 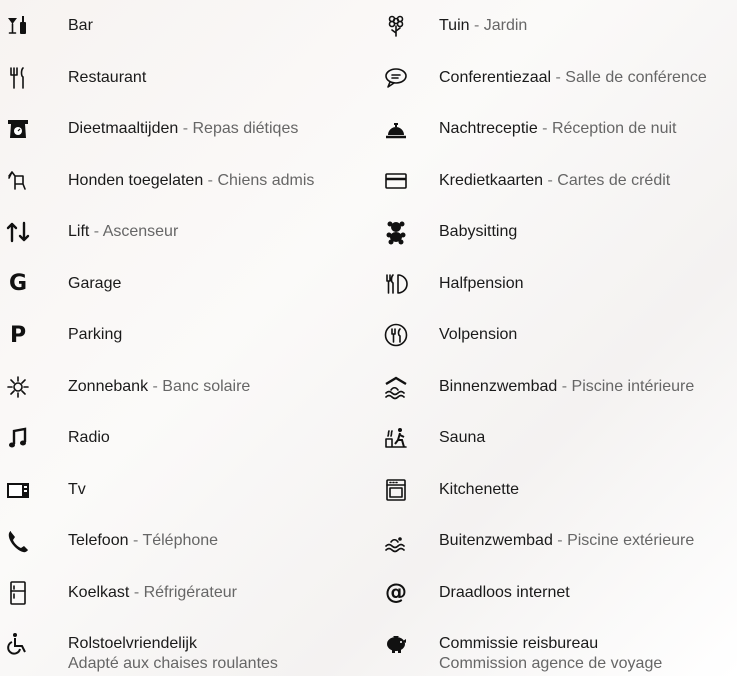 I want to click on amenity-label: Kitchenette, so click(x=479, y=482).